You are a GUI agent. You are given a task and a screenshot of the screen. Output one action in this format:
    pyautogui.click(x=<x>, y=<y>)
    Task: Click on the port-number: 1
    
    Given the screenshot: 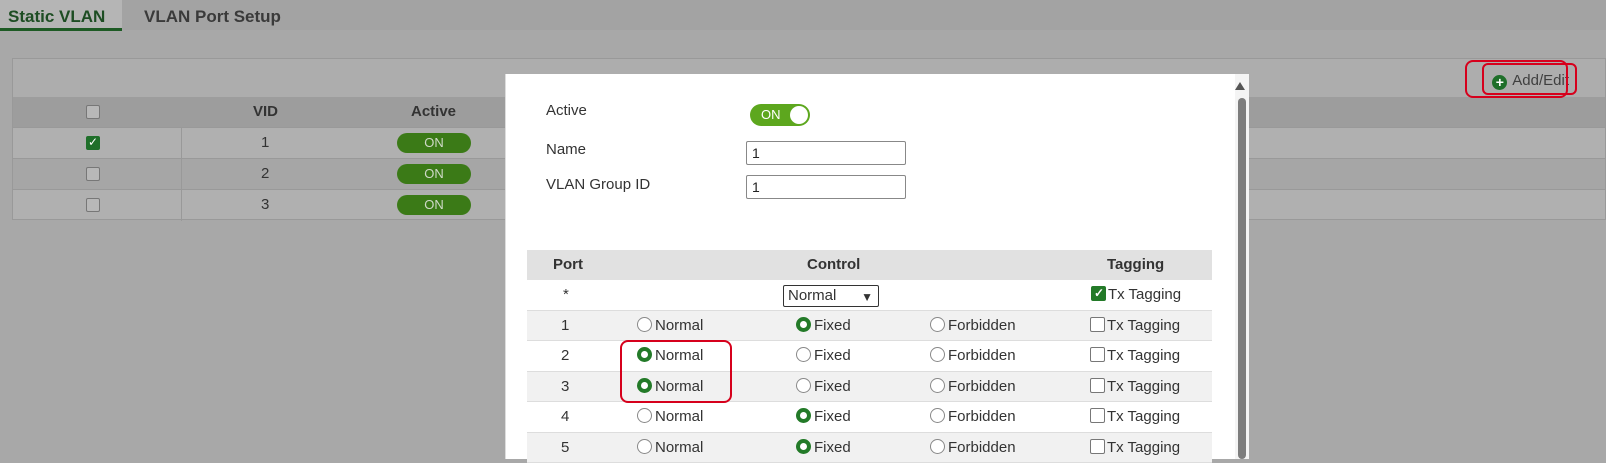 What is the action you would take?
    pyautogui.click(x=565, y=326)
    